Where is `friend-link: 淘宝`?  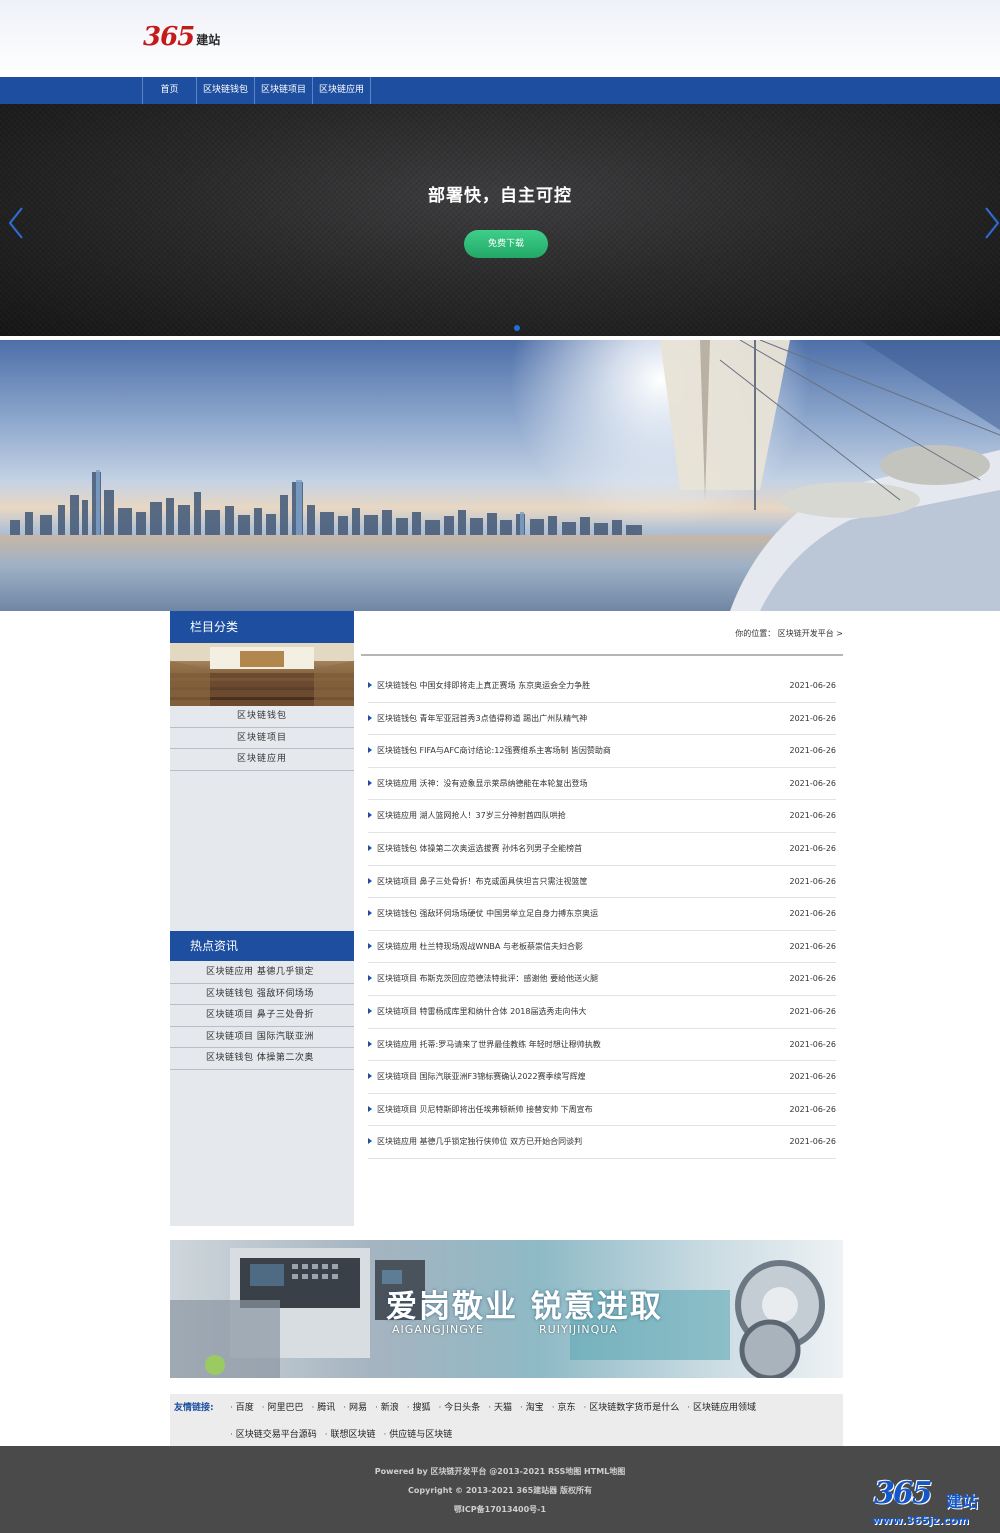
friend-link: 淘宝 is located at coordinates (532, 1406).